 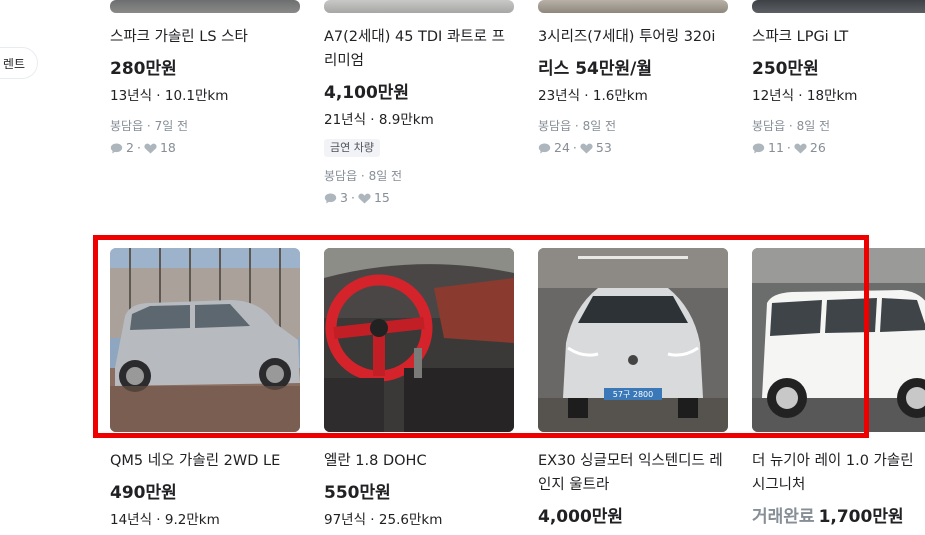 I want to click on listing-title: 엘란 1.8 DOHC, so click(x=375, y=461).